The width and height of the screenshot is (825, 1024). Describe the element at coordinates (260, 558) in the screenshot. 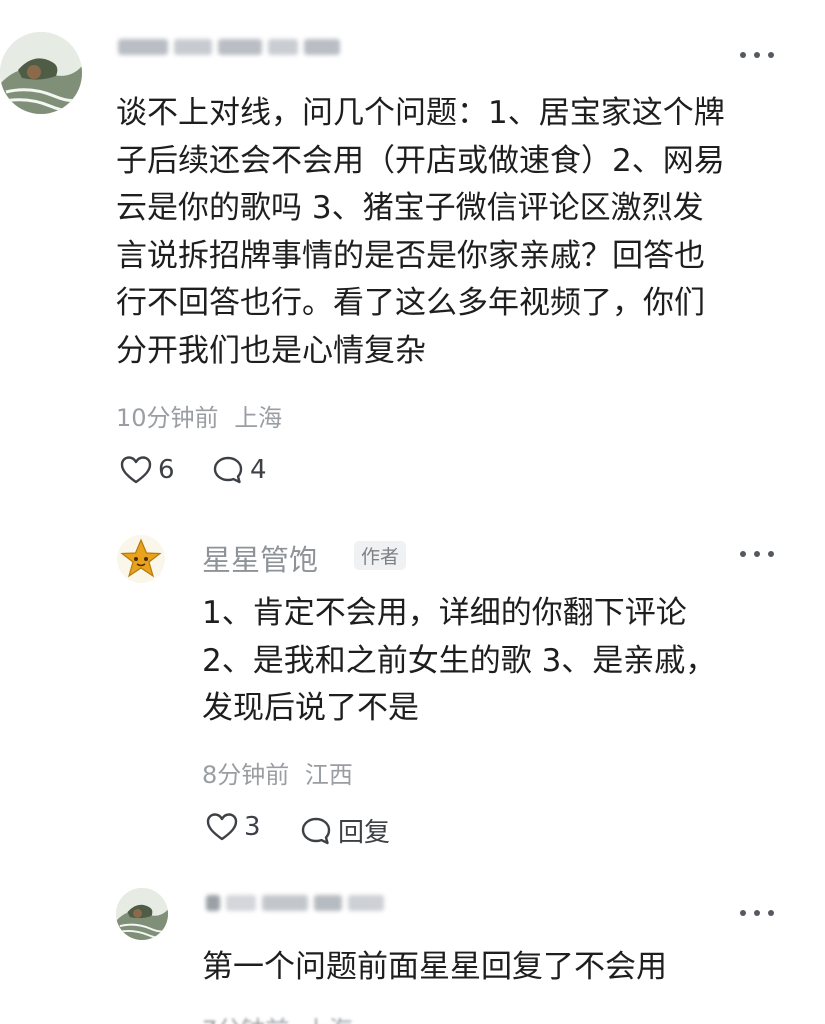

I see `author-name: 星星管饱` at that location.